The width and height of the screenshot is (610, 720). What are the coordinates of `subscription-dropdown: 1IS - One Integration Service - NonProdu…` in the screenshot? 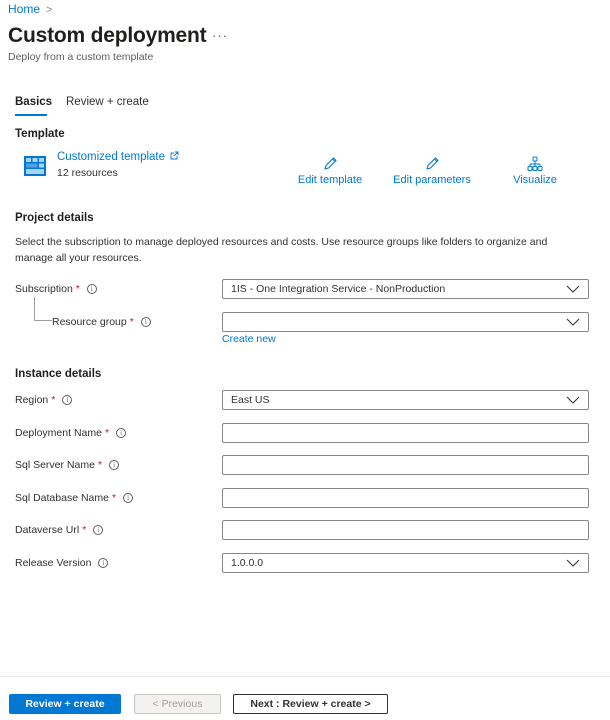 It's located at (405, 289).